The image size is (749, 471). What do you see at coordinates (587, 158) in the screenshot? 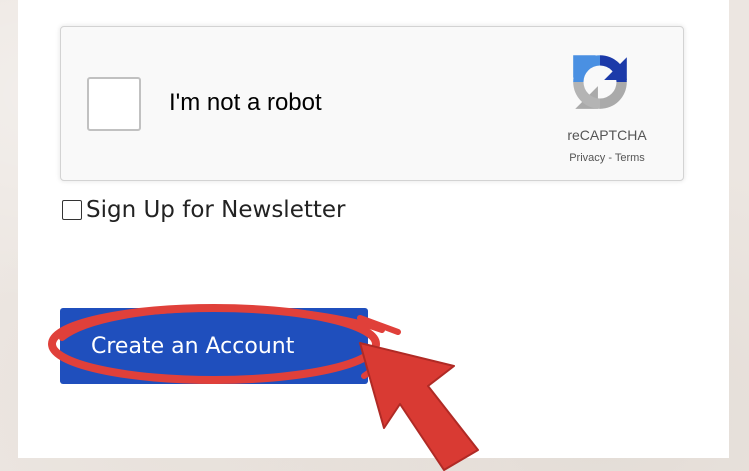
I see `privacy-link: Privacy` at bounding box center [587, 158].